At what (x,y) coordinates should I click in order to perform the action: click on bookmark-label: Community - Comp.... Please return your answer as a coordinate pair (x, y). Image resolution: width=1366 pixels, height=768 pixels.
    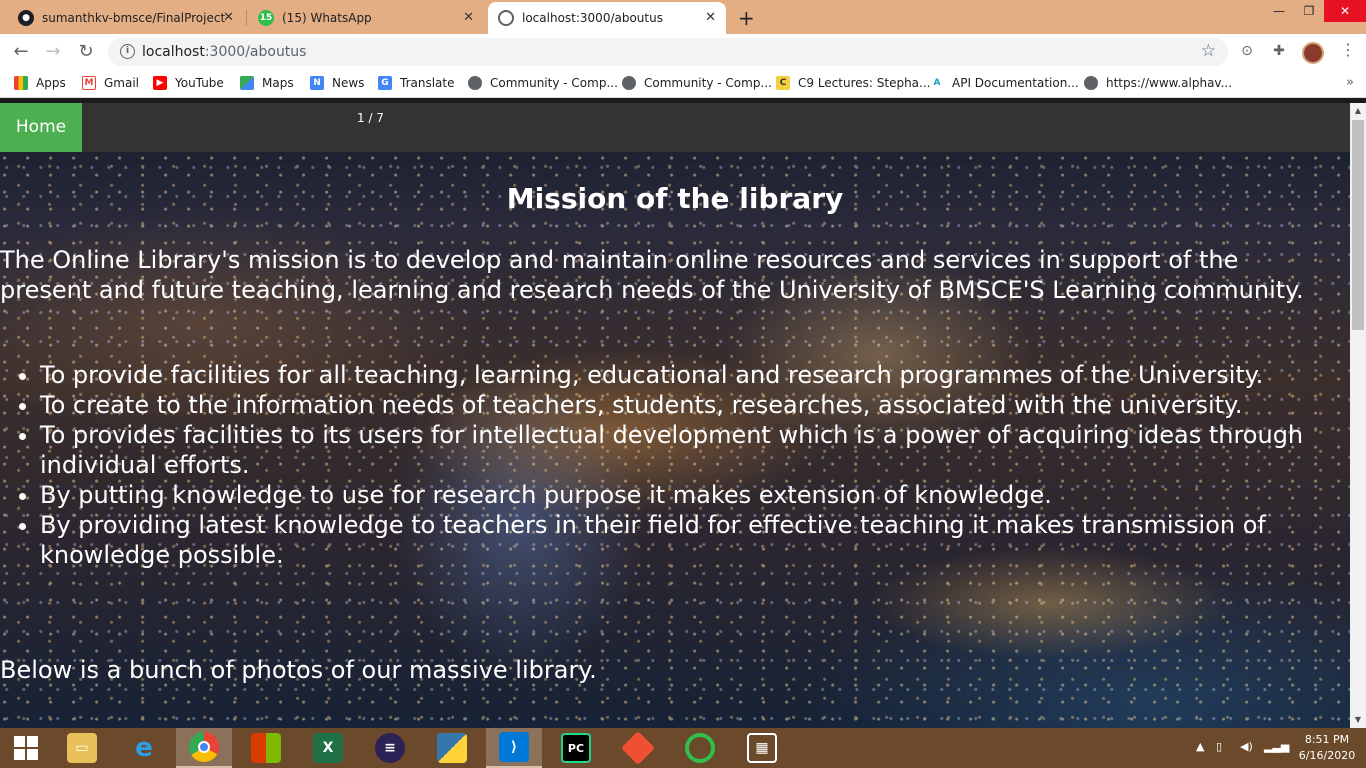
    Looking at the image, I should click on (554, 83).